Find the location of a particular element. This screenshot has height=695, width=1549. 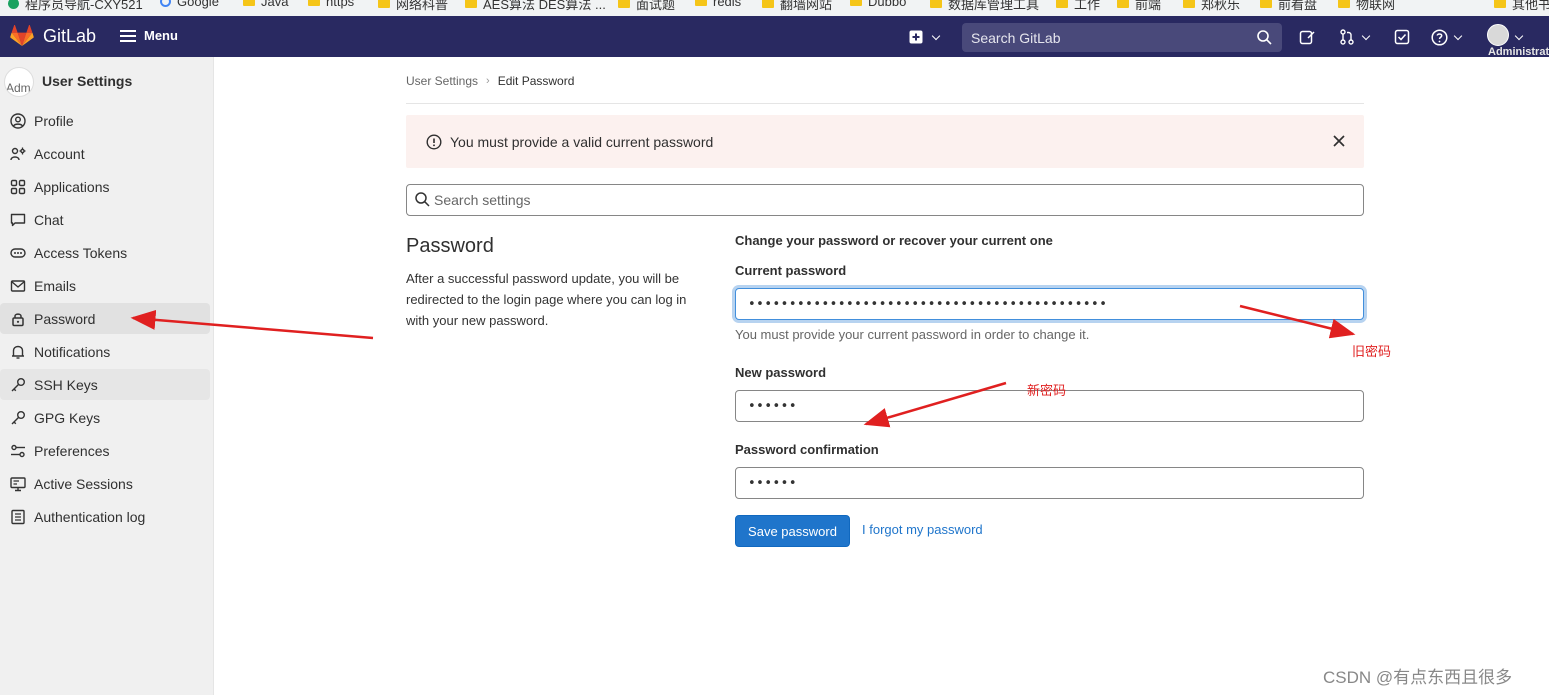

save-password-button: Save password is located at coordinates (792, 531).